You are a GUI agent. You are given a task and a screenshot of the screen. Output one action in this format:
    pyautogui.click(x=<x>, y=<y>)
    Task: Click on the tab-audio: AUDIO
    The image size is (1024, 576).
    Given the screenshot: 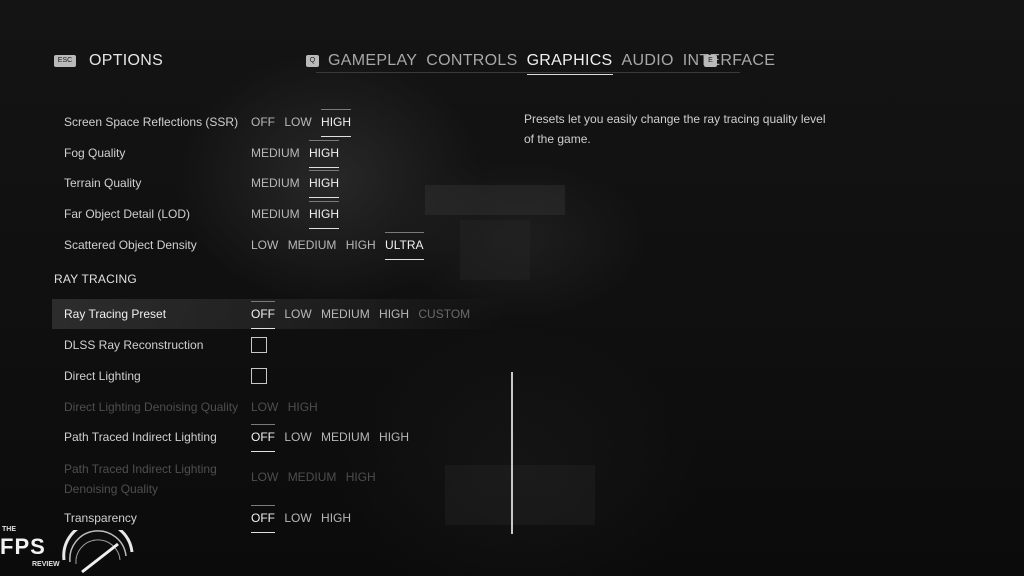 What is the action you would take?
    pyautogui.click(x=648, y=61)
    